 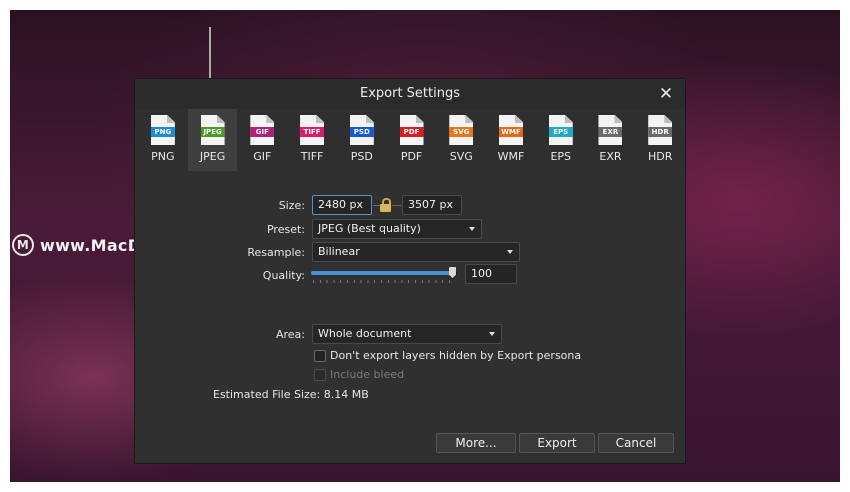 I want to click on format-tab-label: EPS, so click(x=561, y=156).